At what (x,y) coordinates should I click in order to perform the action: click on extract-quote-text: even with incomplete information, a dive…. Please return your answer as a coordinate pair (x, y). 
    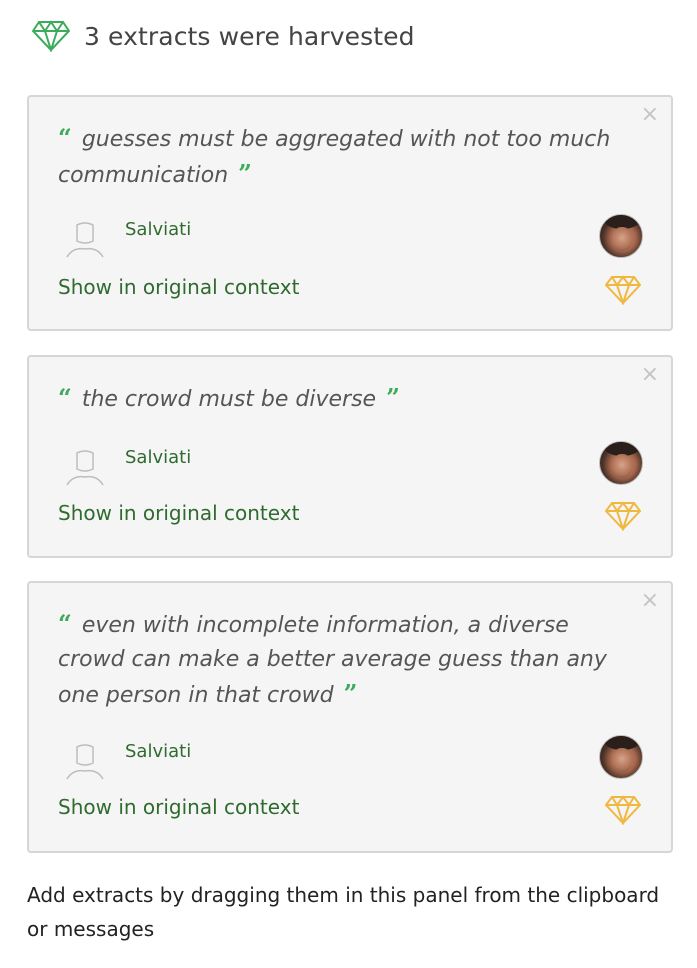
    Looking at the image, I should click on (332, 660).